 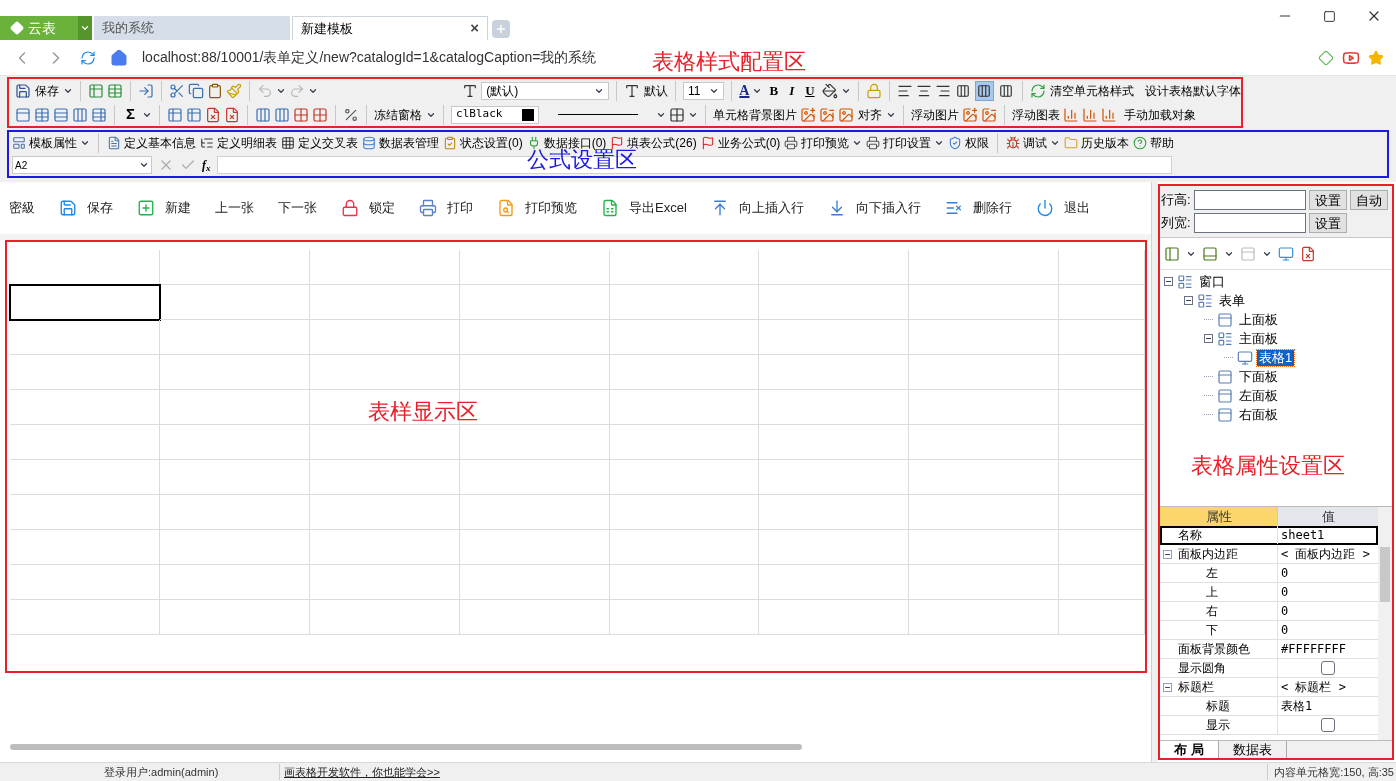 I want to click on property-row: 下 0, so click(x=1269, y=630).